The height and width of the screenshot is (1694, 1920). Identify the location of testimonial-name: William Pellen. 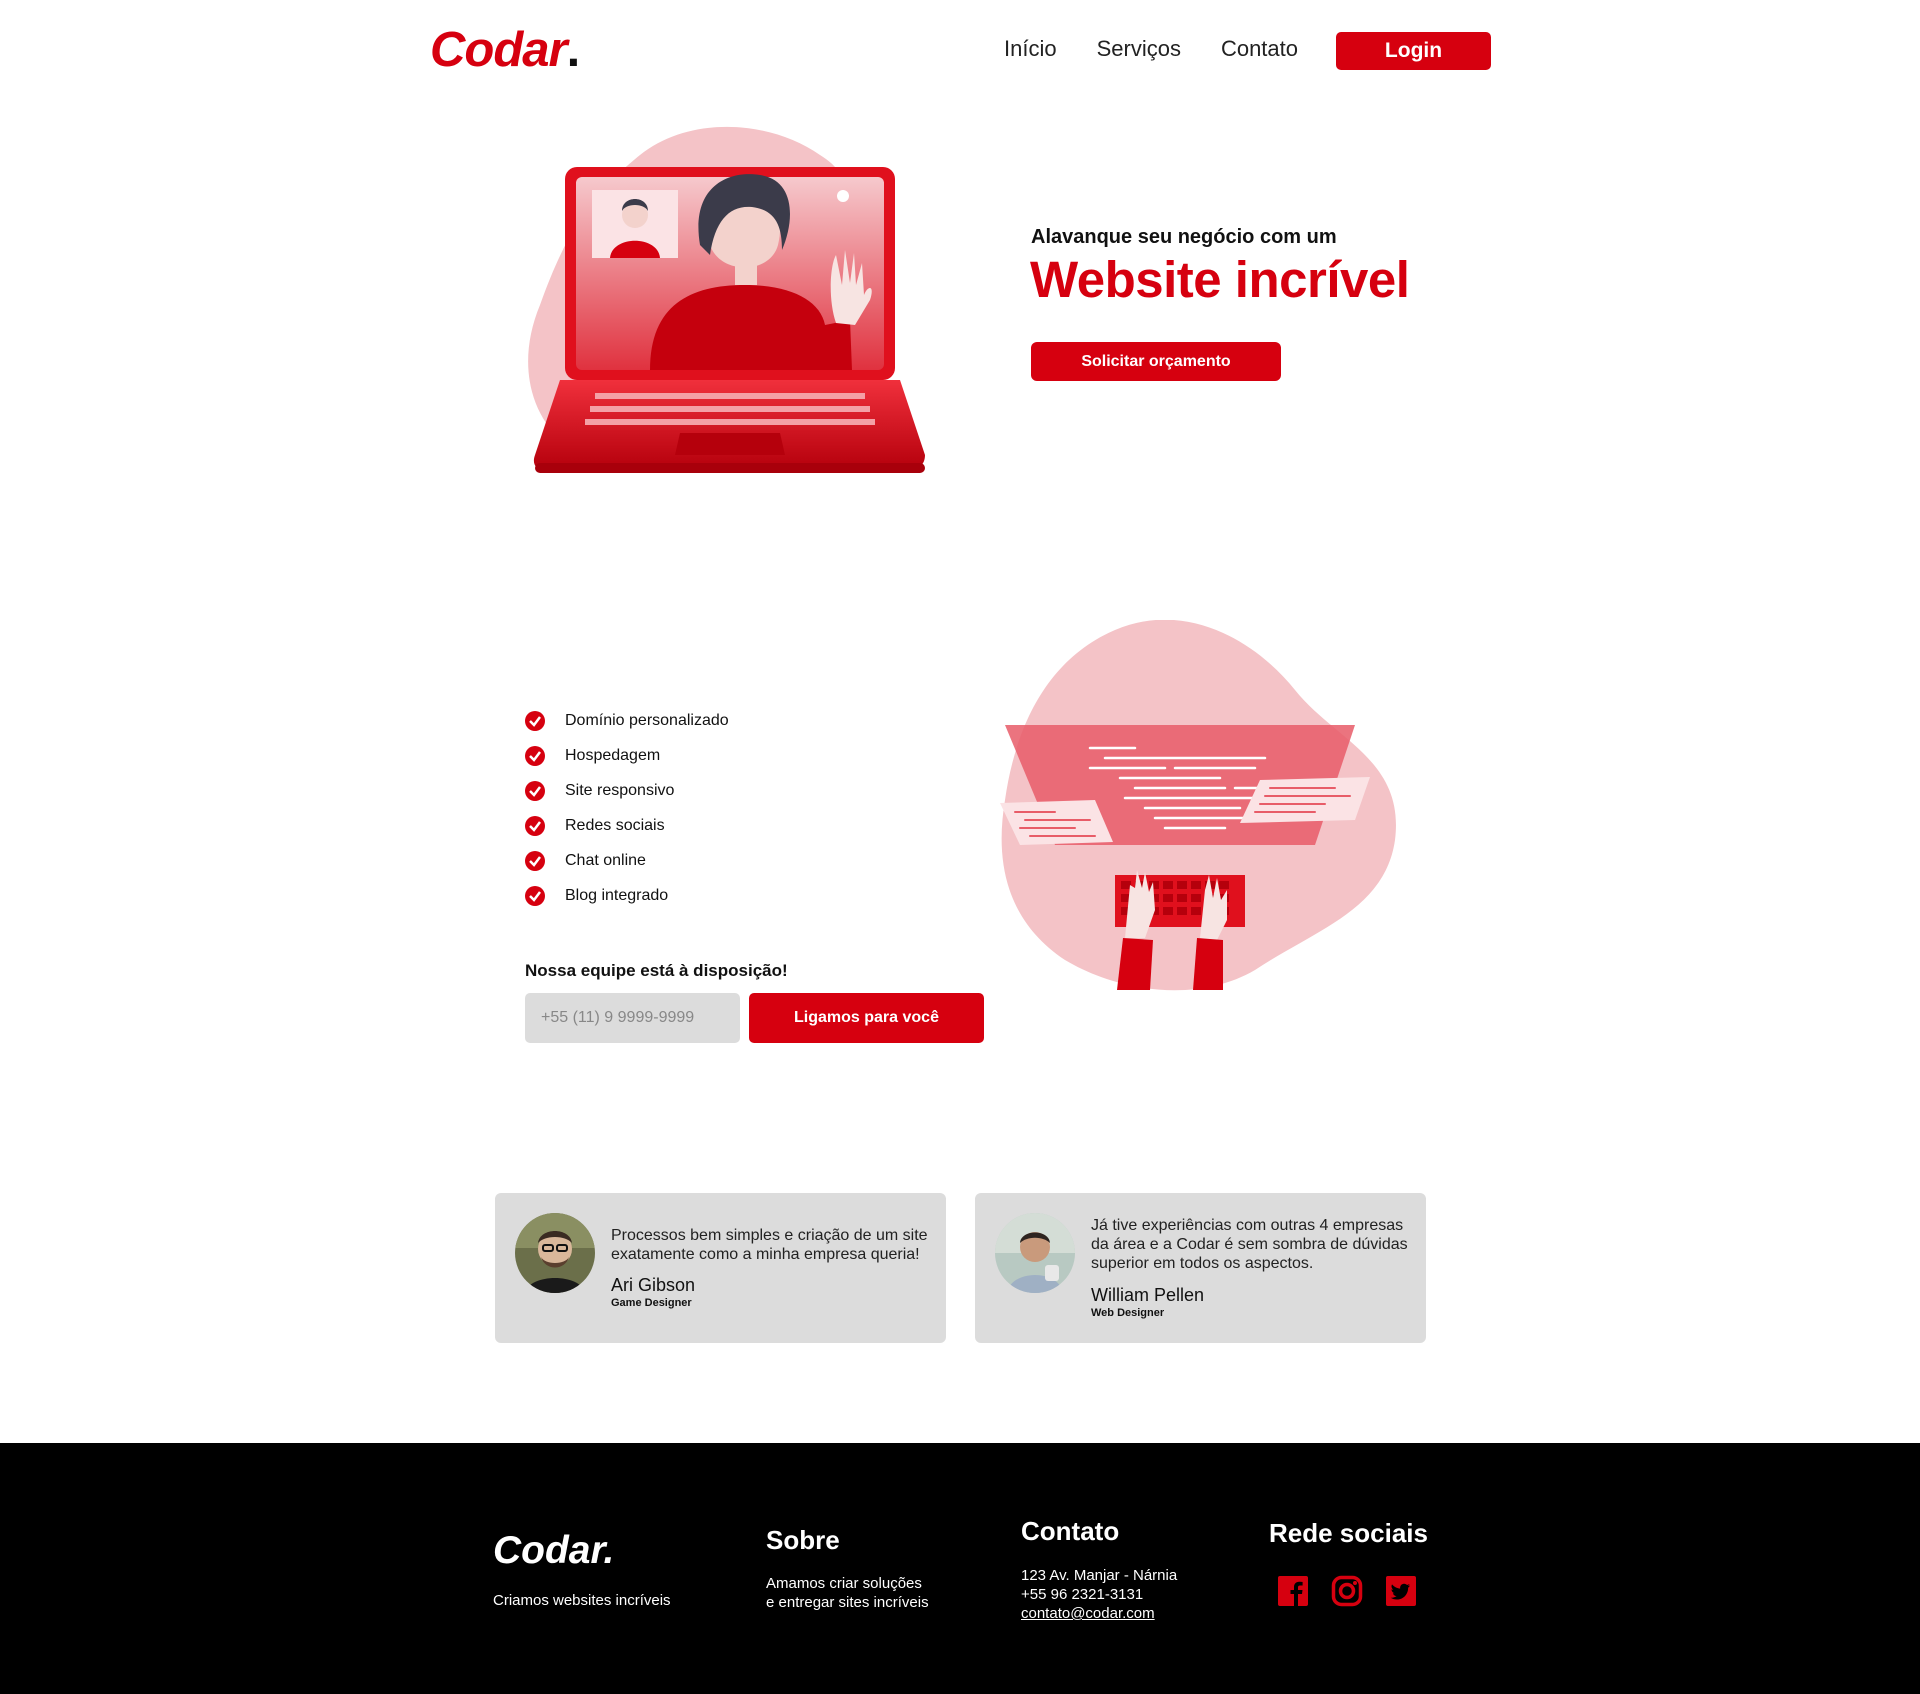
(1148, 1295).